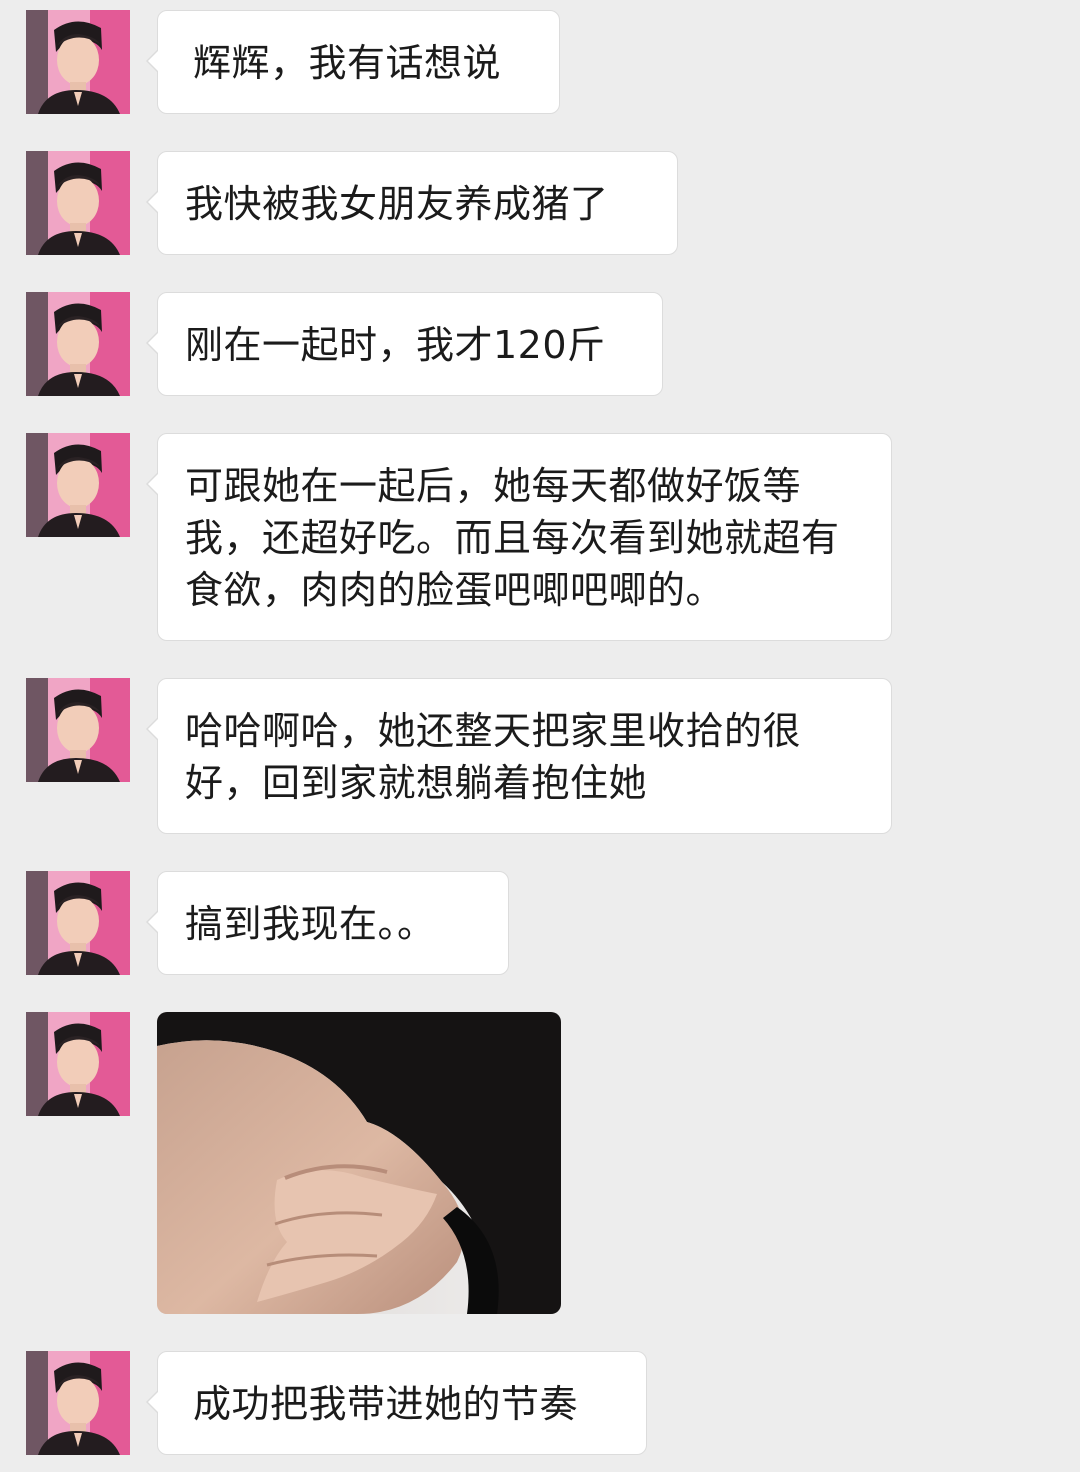 The image size is (1080, 1472). I want to click on message-bubble: 搞到我现在。。, so click(327, 923).